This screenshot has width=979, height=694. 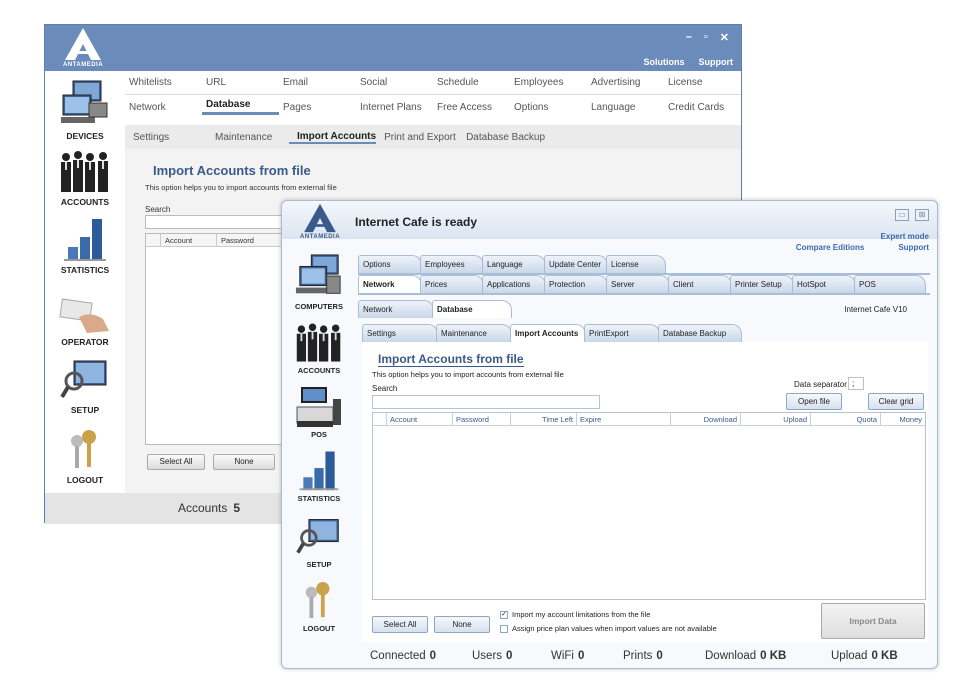 I want to click on tab-internet-plans: Internet Plans, so click(x=394, y=107).